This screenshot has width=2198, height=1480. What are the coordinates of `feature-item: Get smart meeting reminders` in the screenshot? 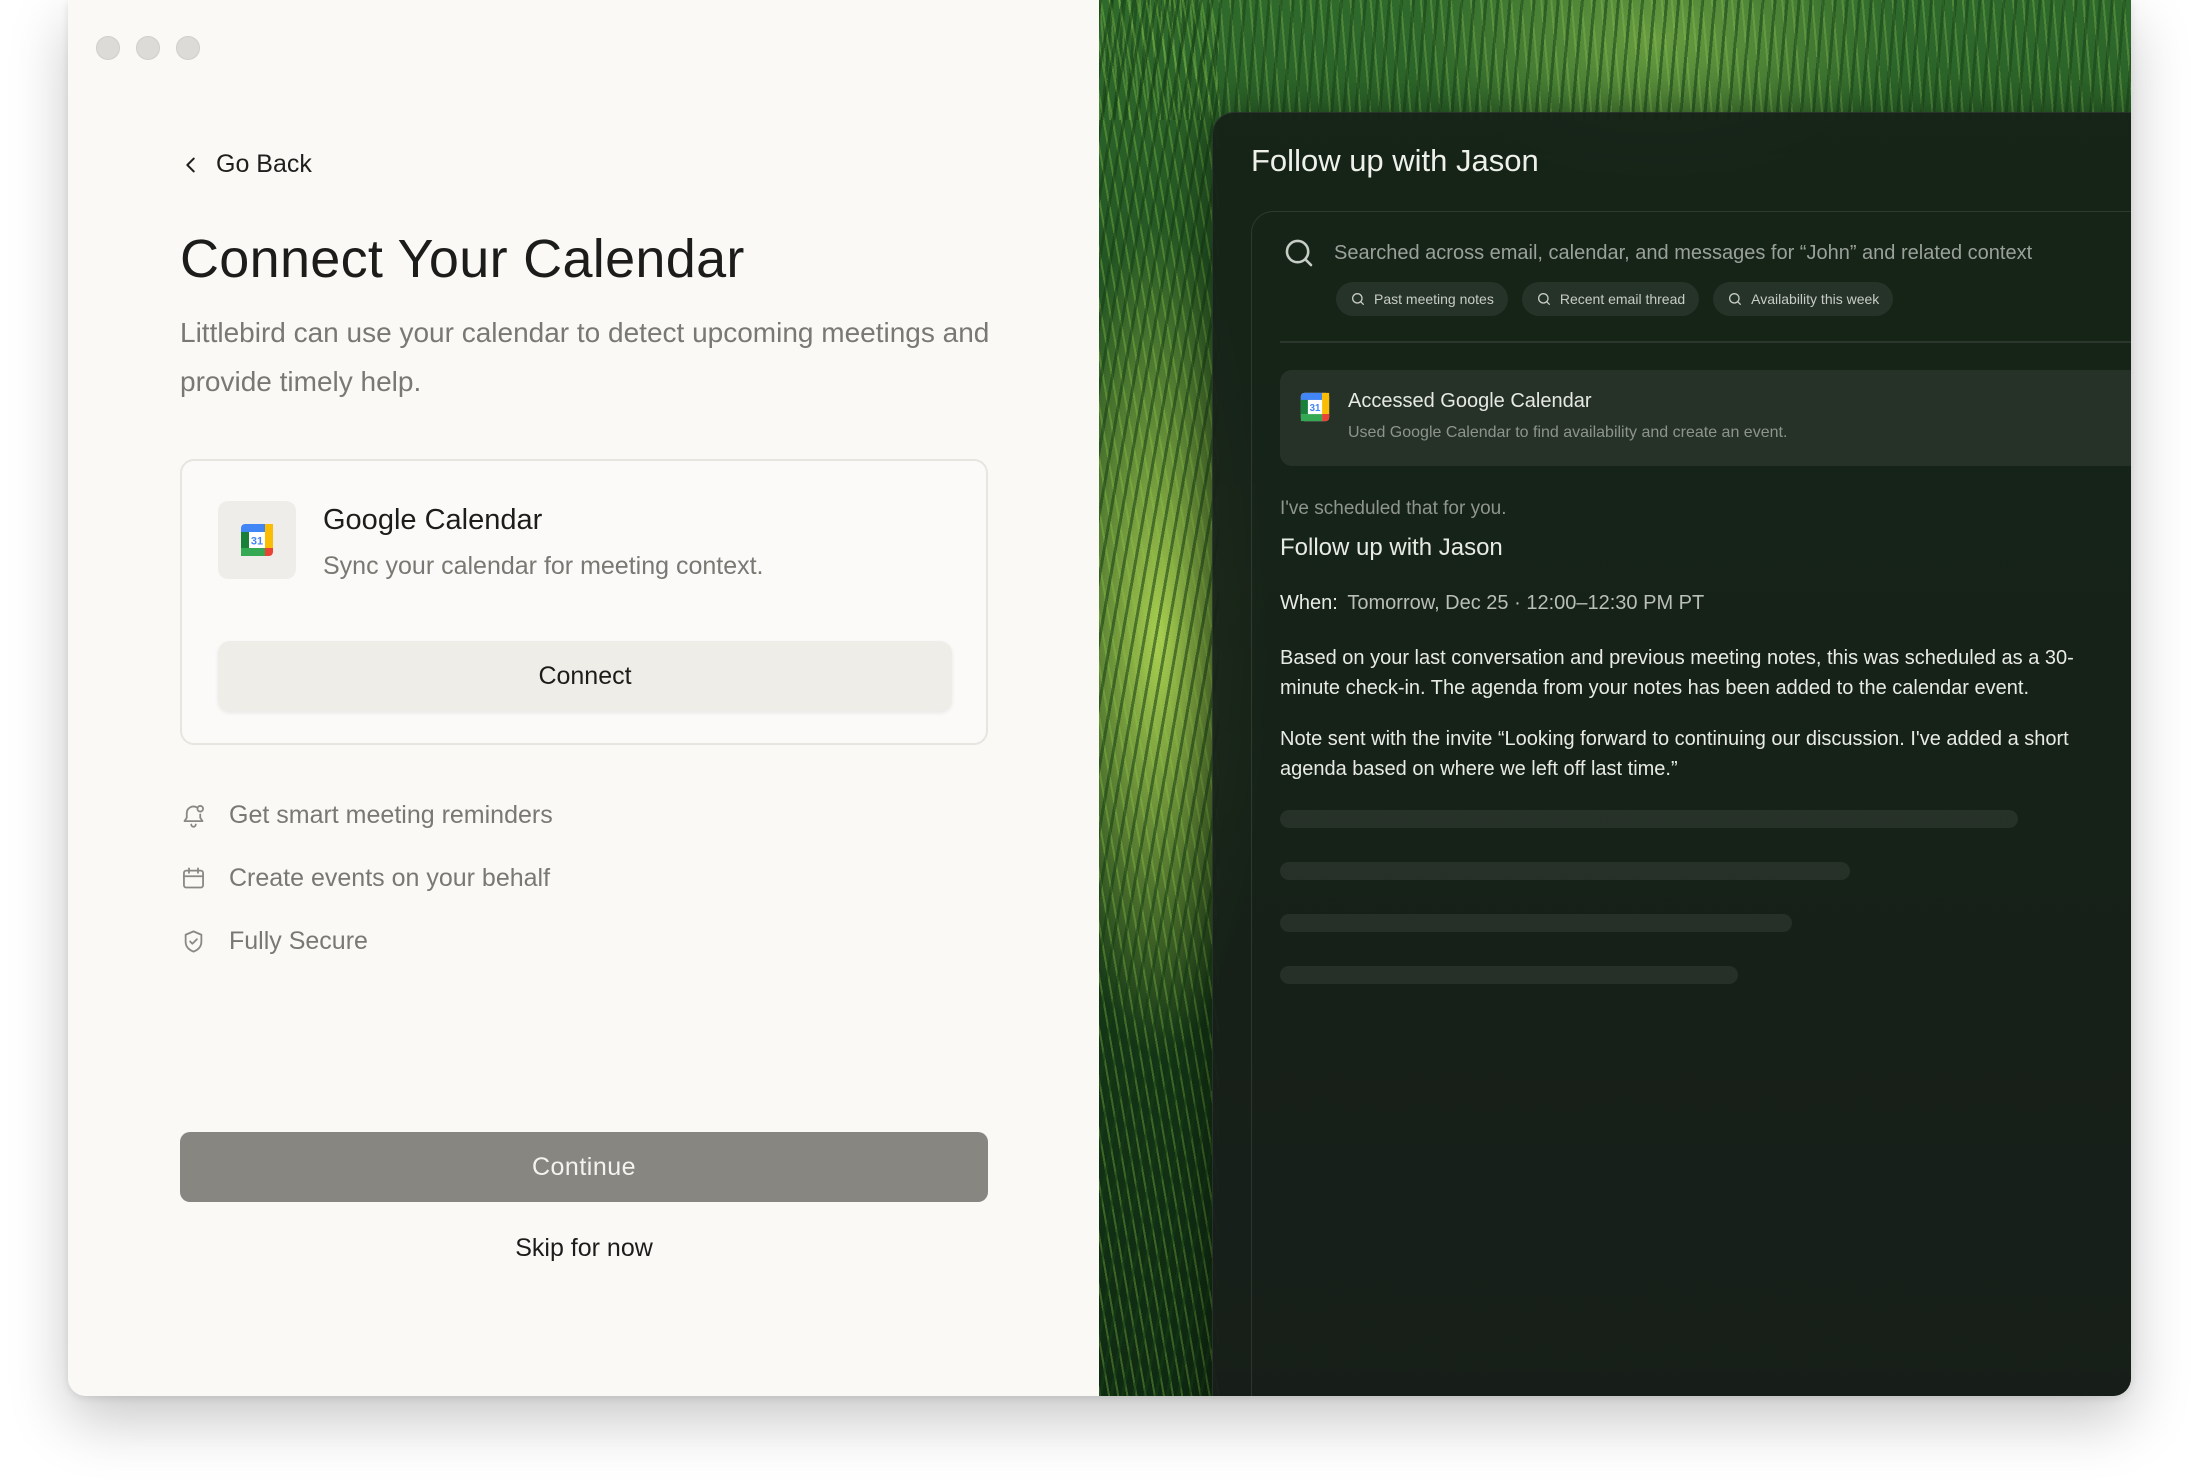 It's located at (366, 815).